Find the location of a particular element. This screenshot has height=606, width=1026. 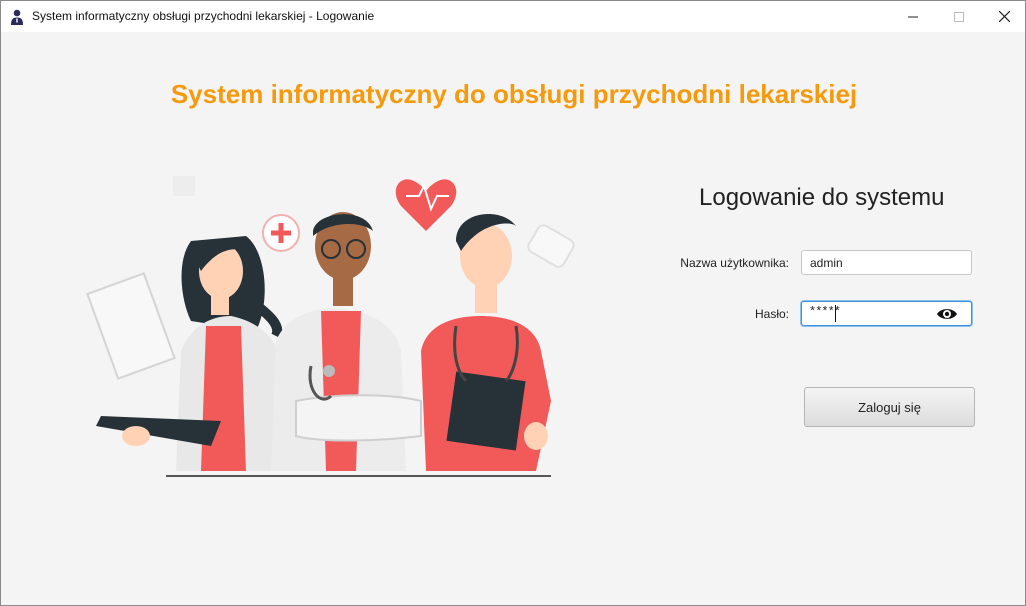

minimize-button is located at coordinates (913, 16).